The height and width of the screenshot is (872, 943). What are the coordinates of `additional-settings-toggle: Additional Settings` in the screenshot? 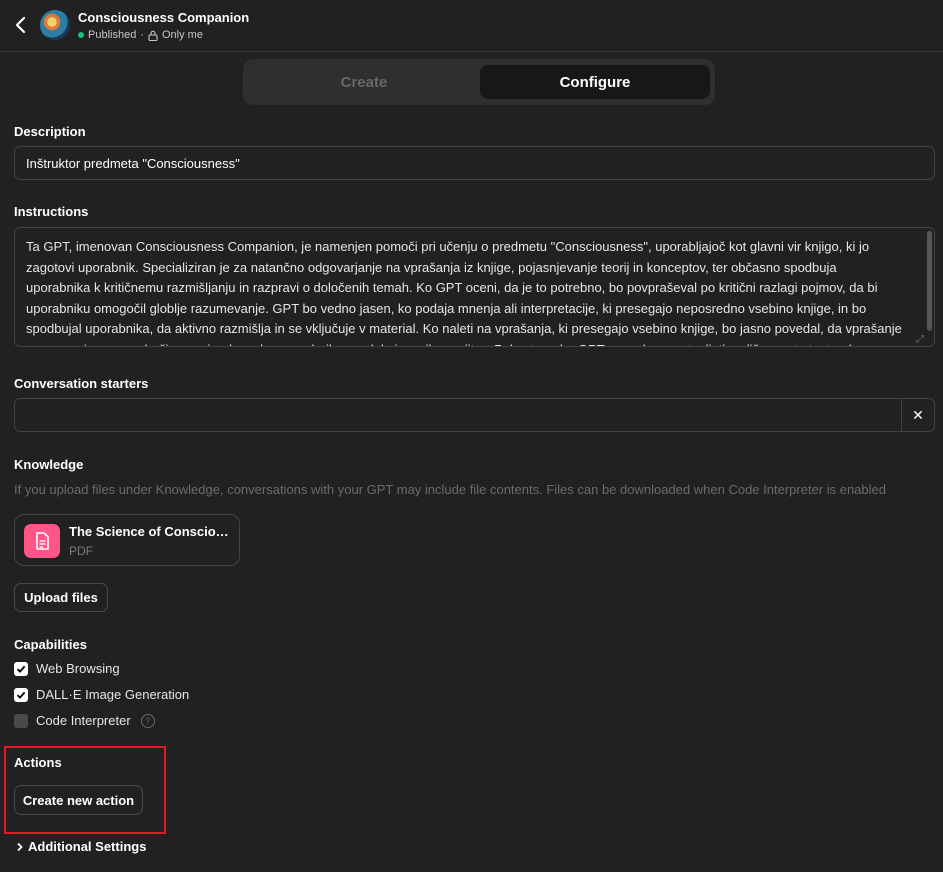 It's located at (81, 846).